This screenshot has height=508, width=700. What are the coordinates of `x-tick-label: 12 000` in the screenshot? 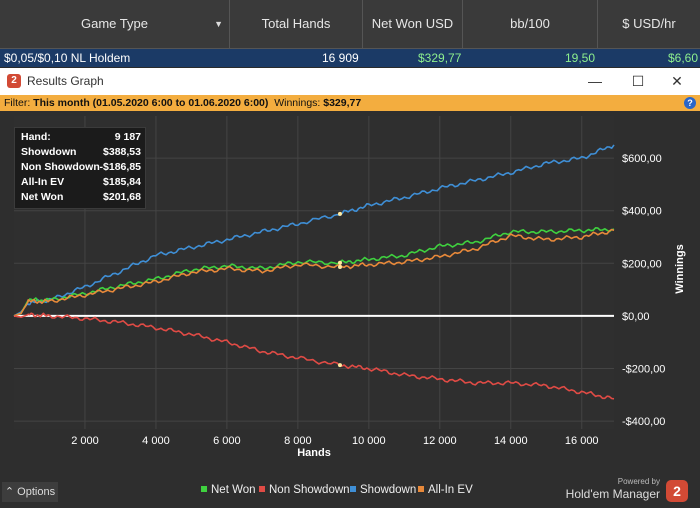 It's located at (440, 441).